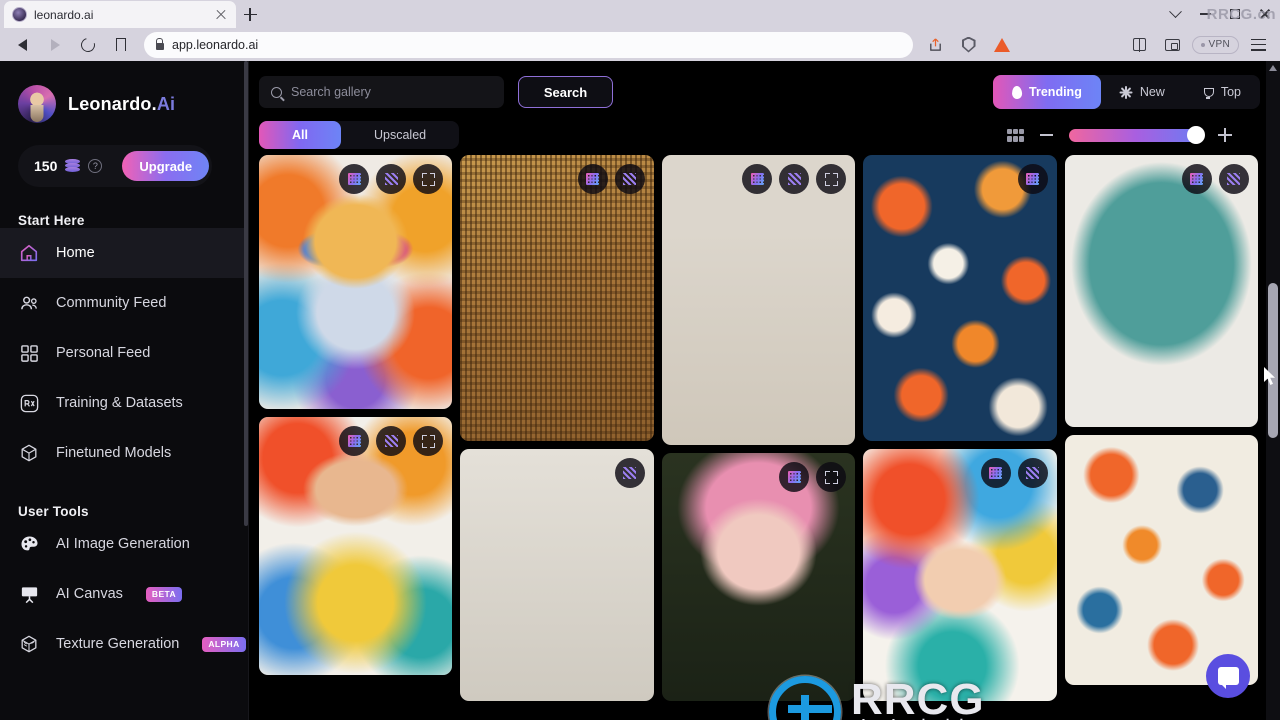  What do you see at coordinates (124, 353) in the screenshot?
I see `sidebar-item-personal-feed: Personal Feed` at bounding box center [124, 353].